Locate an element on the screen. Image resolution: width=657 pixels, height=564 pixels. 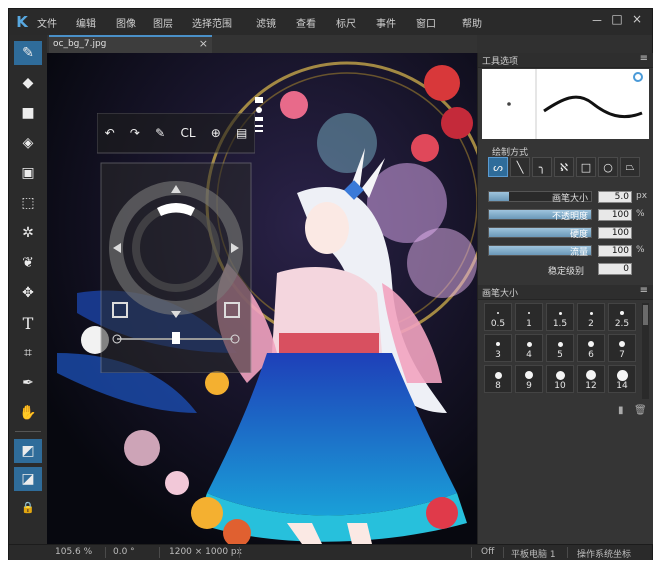
brush-size-value: 2 is located at coordinates (591, 324).